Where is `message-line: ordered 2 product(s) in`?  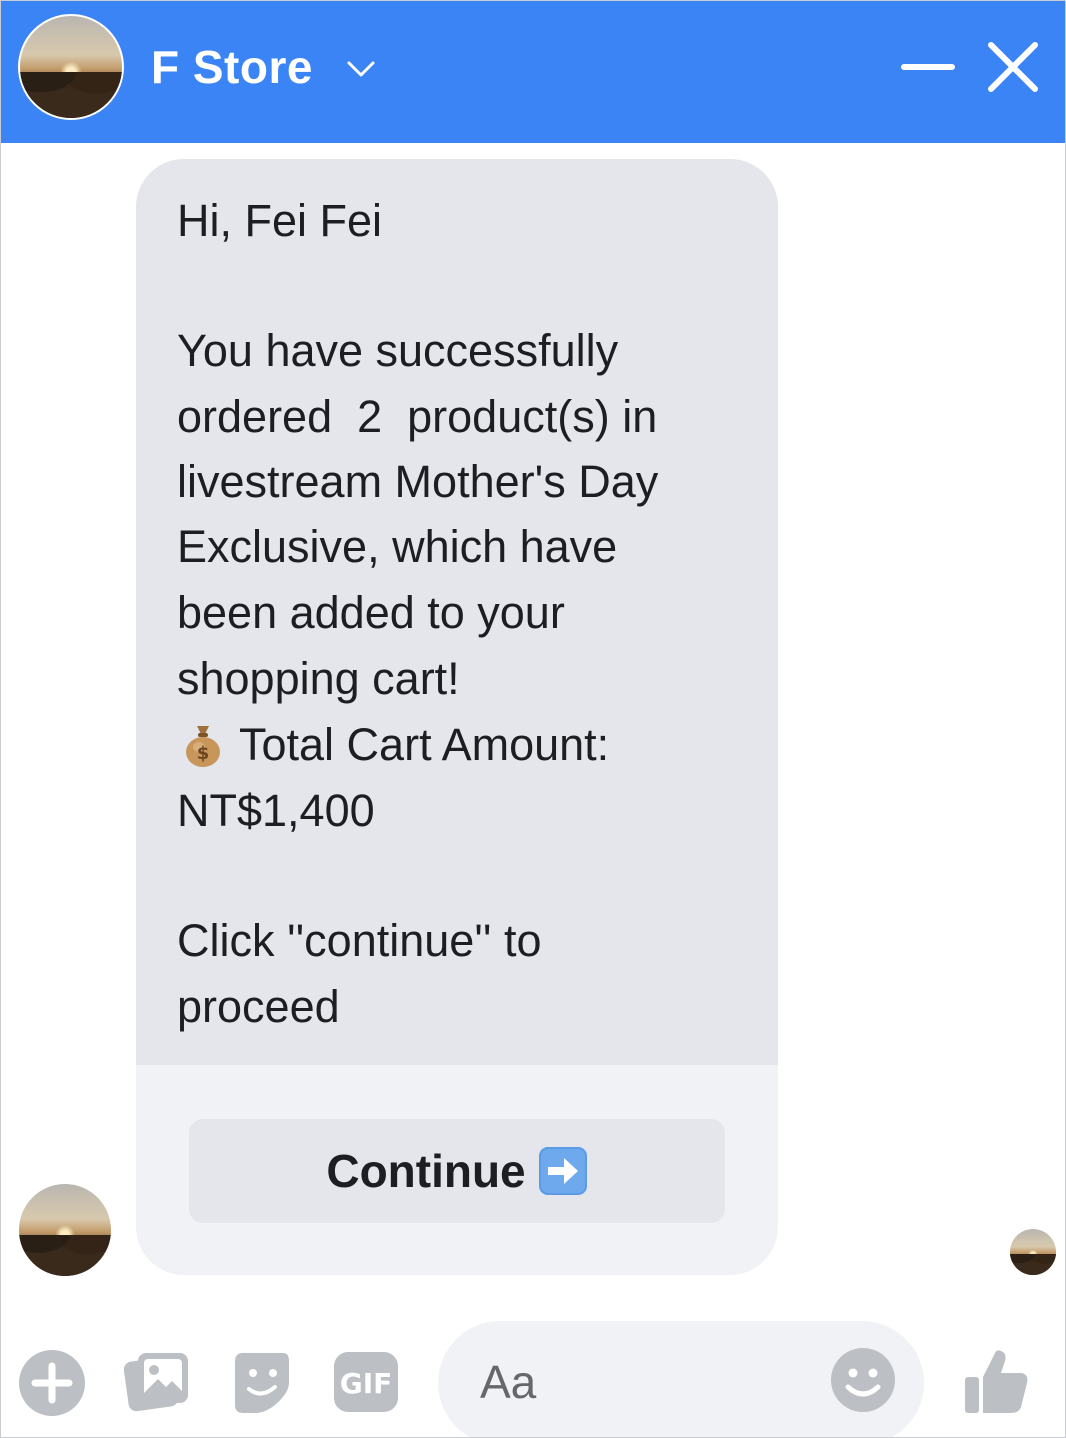
message-line: ordered 2 product(s) in is located at coordinates (417, 416).